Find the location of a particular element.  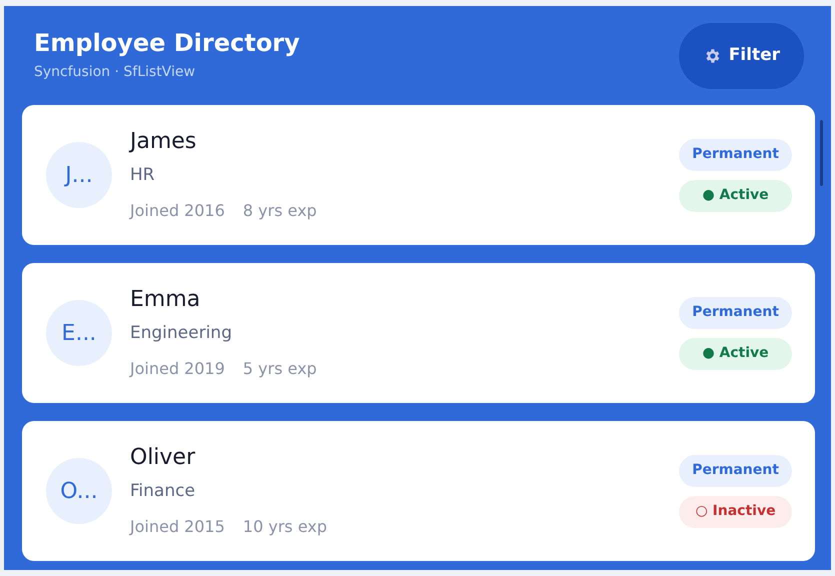

department: HR is located at coordinates (143, 176).